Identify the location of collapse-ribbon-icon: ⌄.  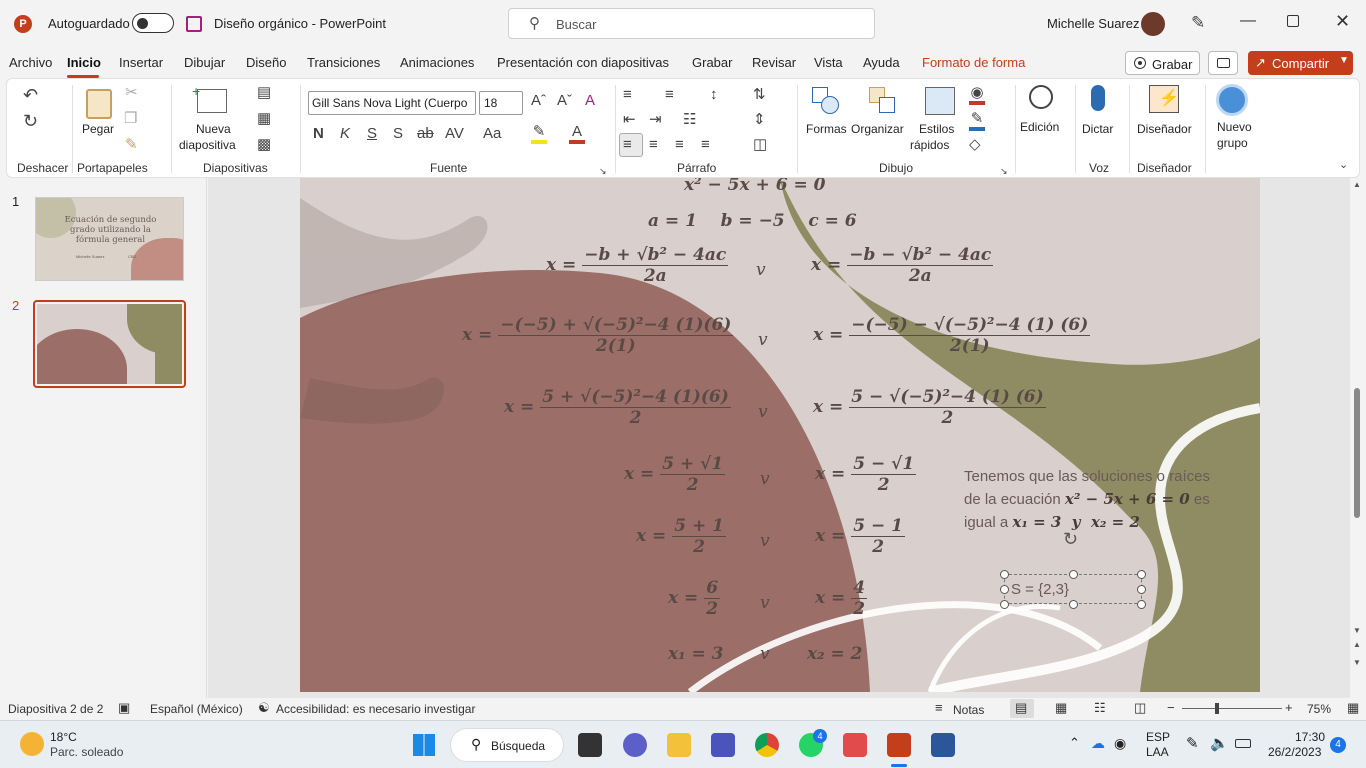
(1343, 165).